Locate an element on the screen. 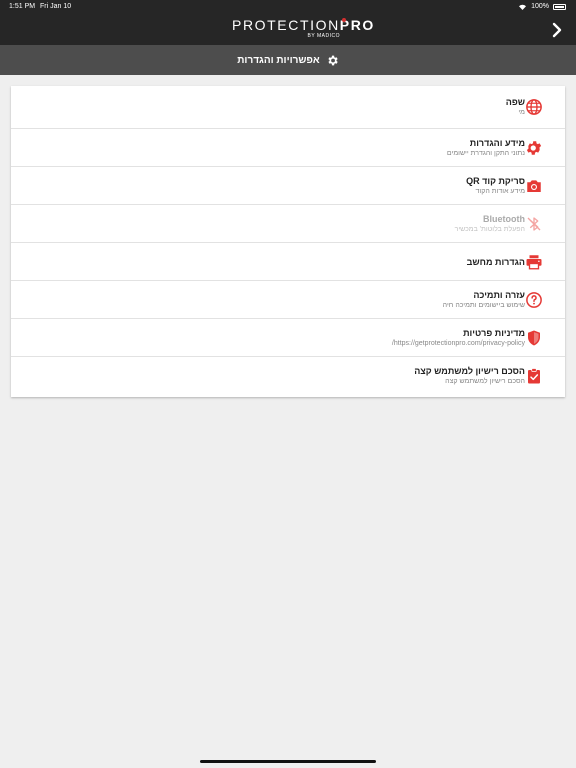 This screenshot has height=768, width=576. menu-item-title: הסכם רישיון למשתמש קצה is located at coordinates (469, 371).